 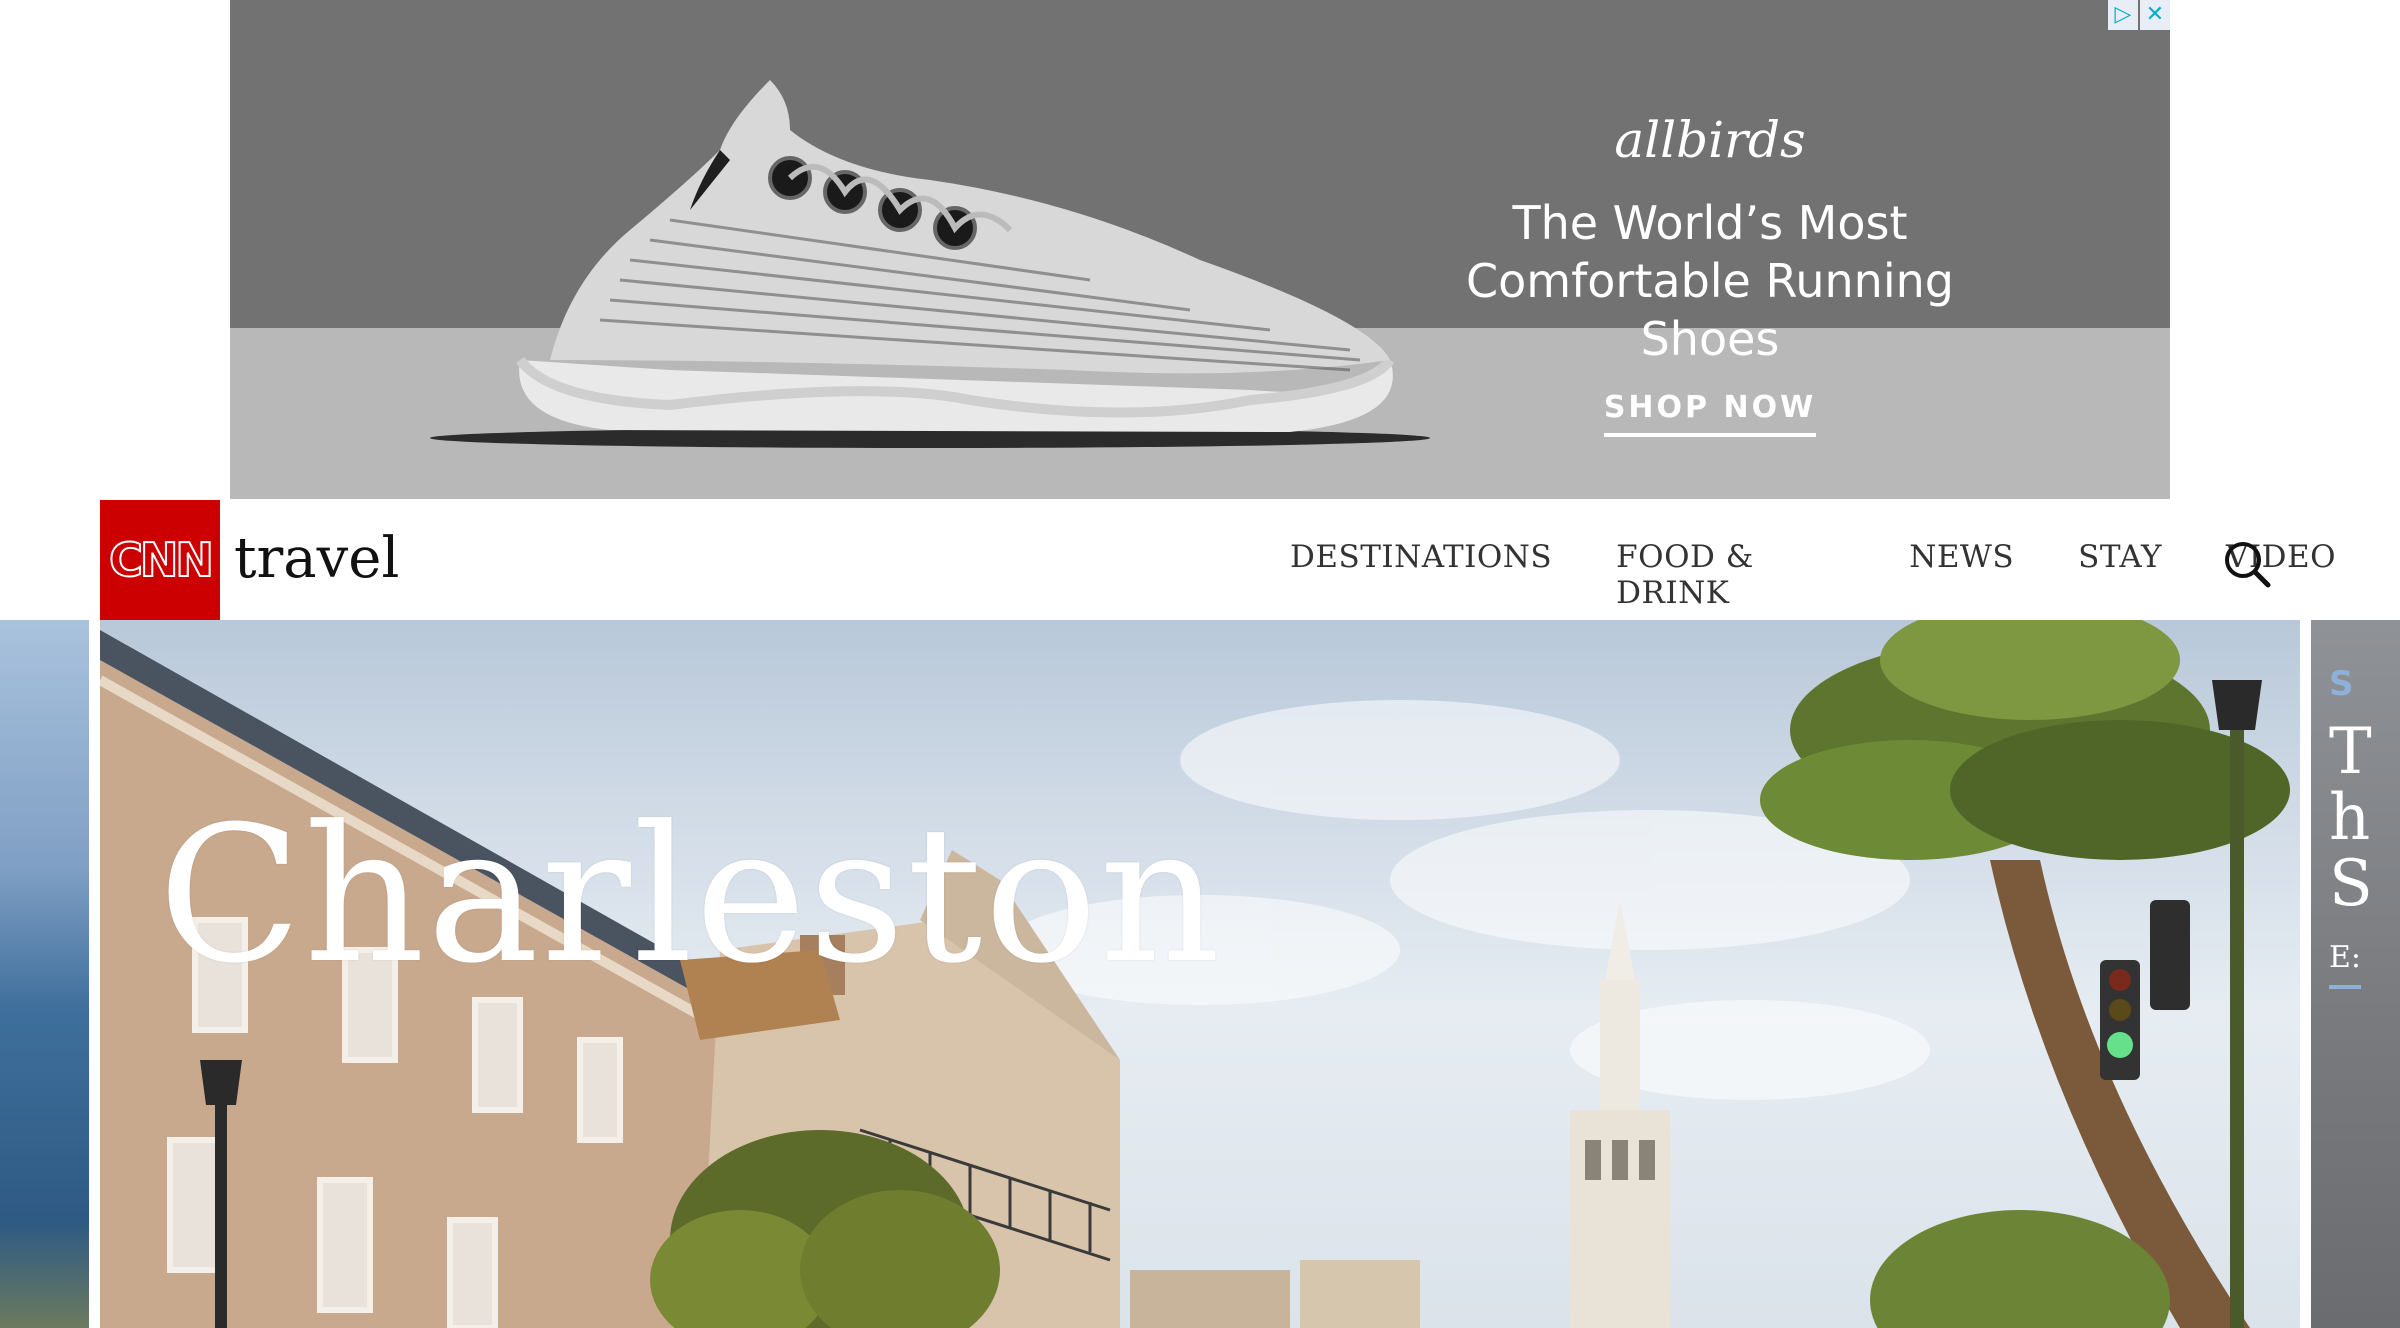 I want to click on close-icon: ✕, so click(x=2155, y=15).